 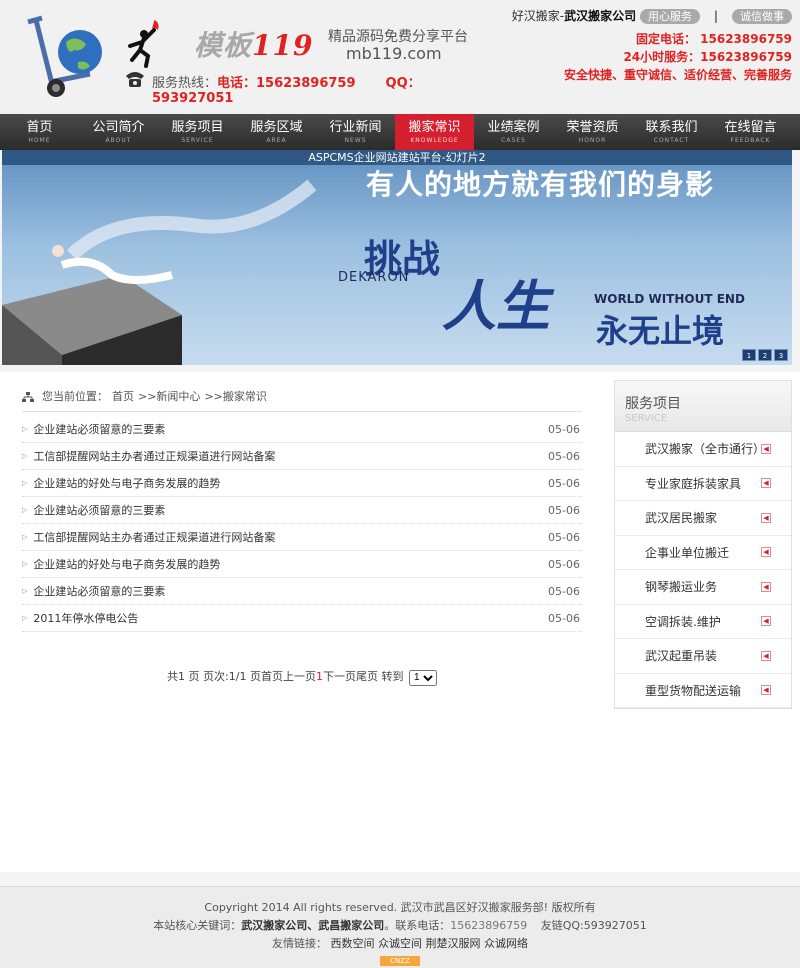 What do you see at coordinates (400, 961) in the screenshot?
I see `cnzz-stats-badge: CNZZ` at bounding box center [400, 961].